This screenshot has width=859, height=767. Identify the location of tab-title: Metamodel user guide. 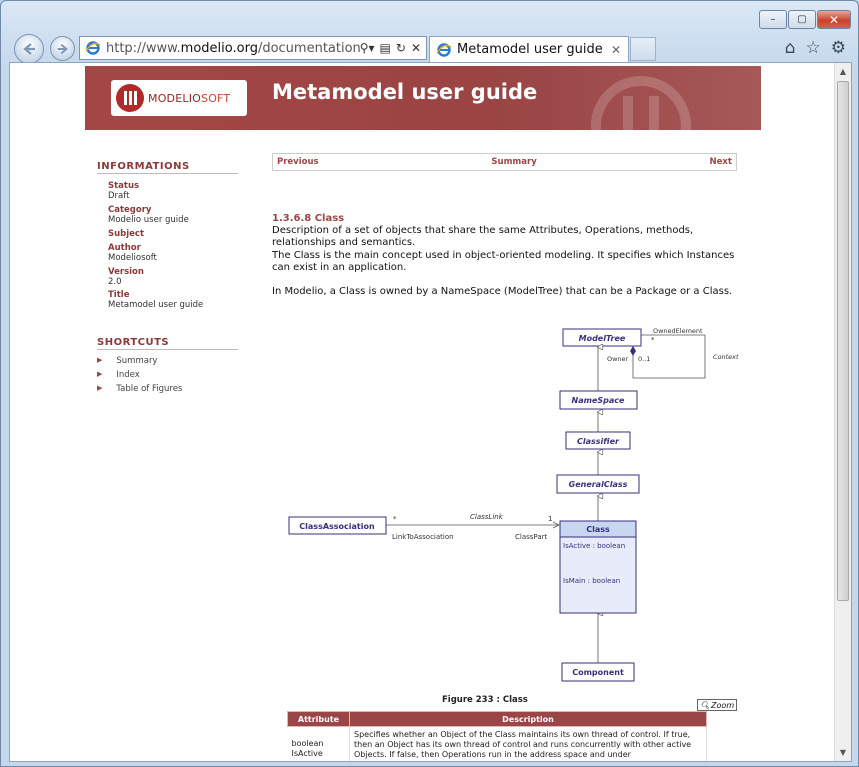
(530, 49).